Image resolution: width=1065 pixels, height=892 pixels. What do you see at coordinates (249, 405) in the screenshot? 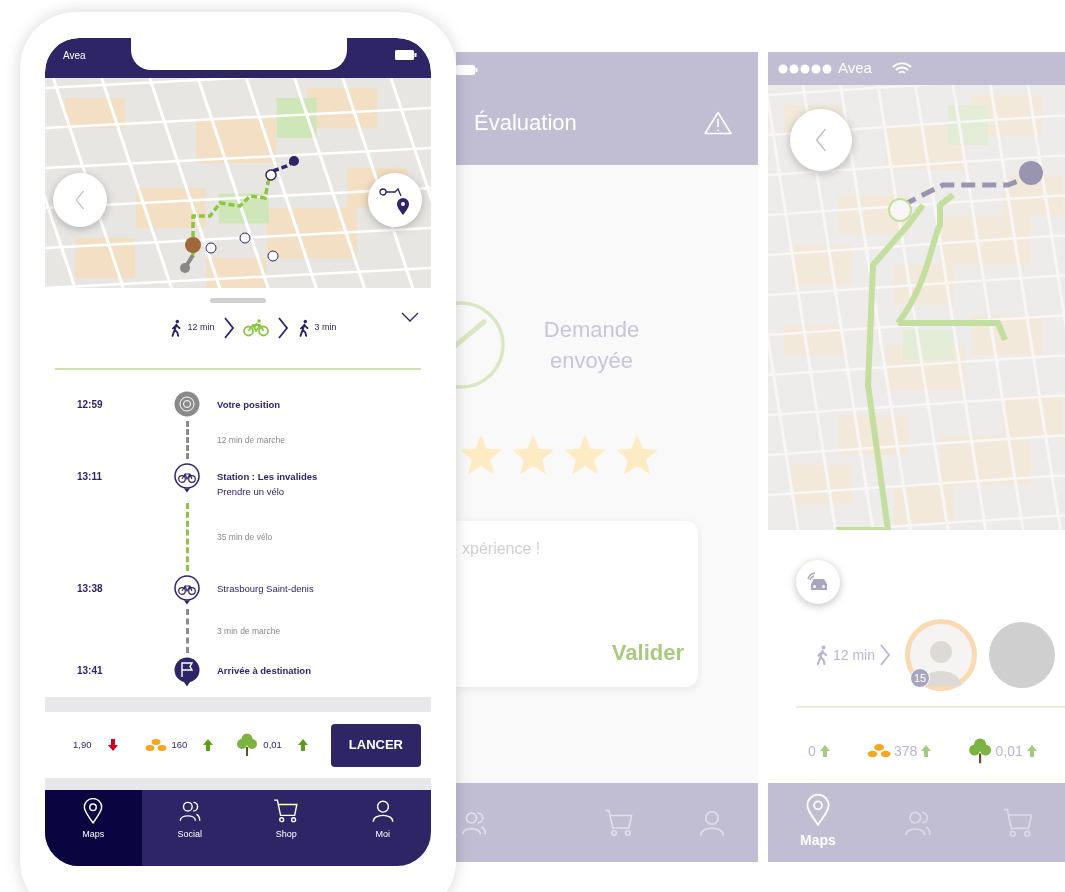
I see `stop-name: Votre position` at bounding box center [249, 405].